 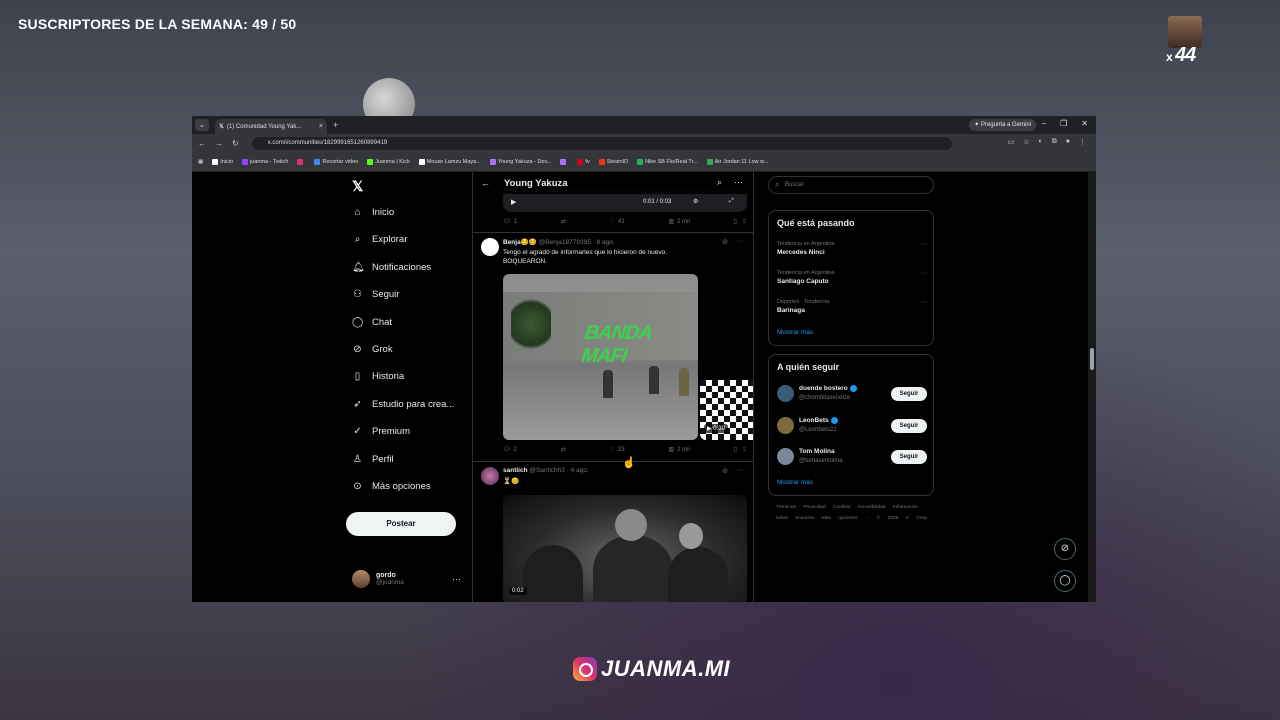 I want to click on settings-icon: ⚙, so click(x=695, y=201).